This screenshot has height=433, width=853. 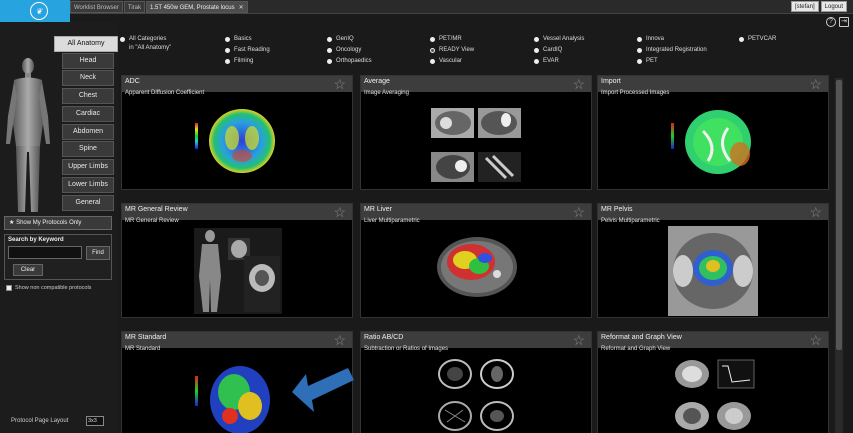 I want to click on protocol-card-mr-pelvis: MR Pelvis Pelvis Multiparametric ☆, so click(x=713, y=260).